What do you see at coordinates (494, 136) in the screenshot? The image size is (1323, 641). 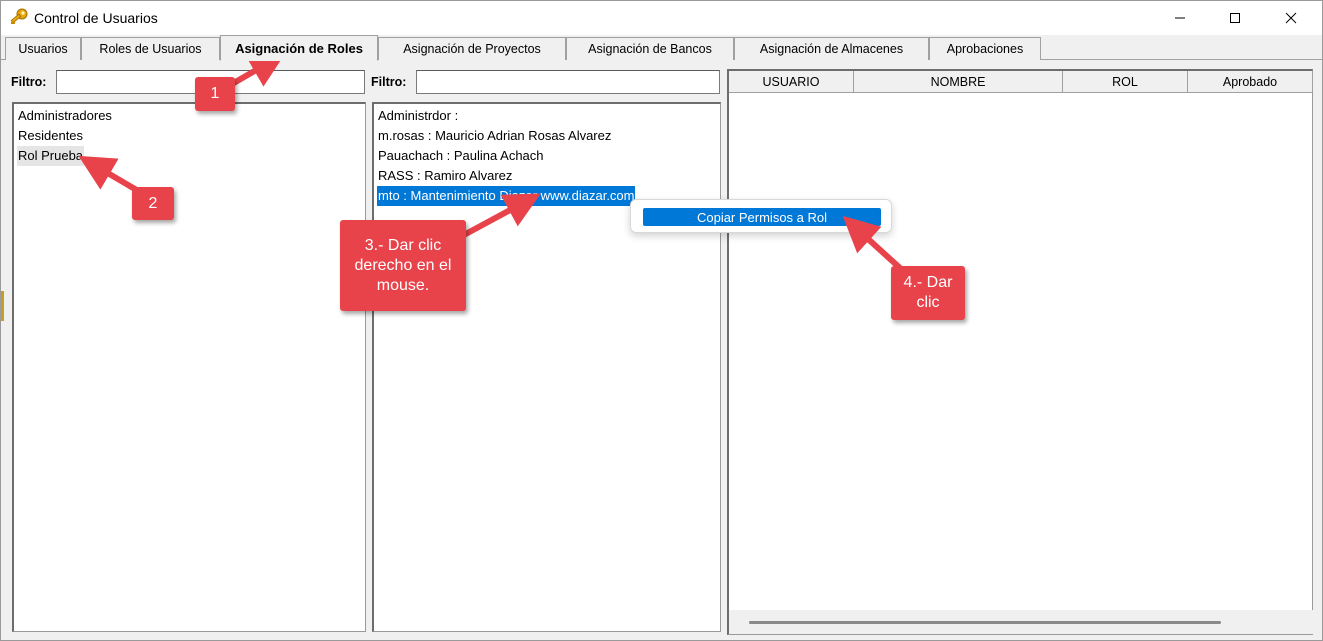 I see `user-item: m.rosas : Mauricio Adrian Rosas Alvarez` at bounding box center [494, 136].